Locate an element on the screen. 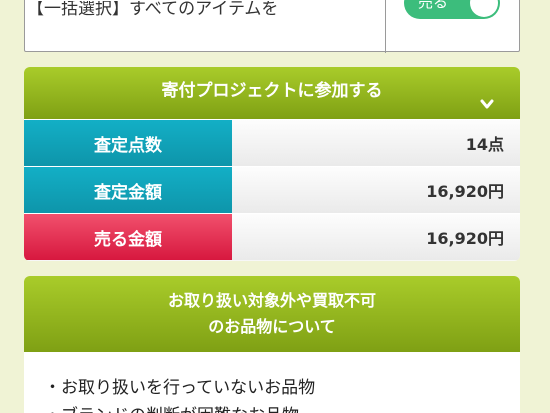  donation-project-title: 寄付プロジェクトに参加する is located at coordinates (272, 91).